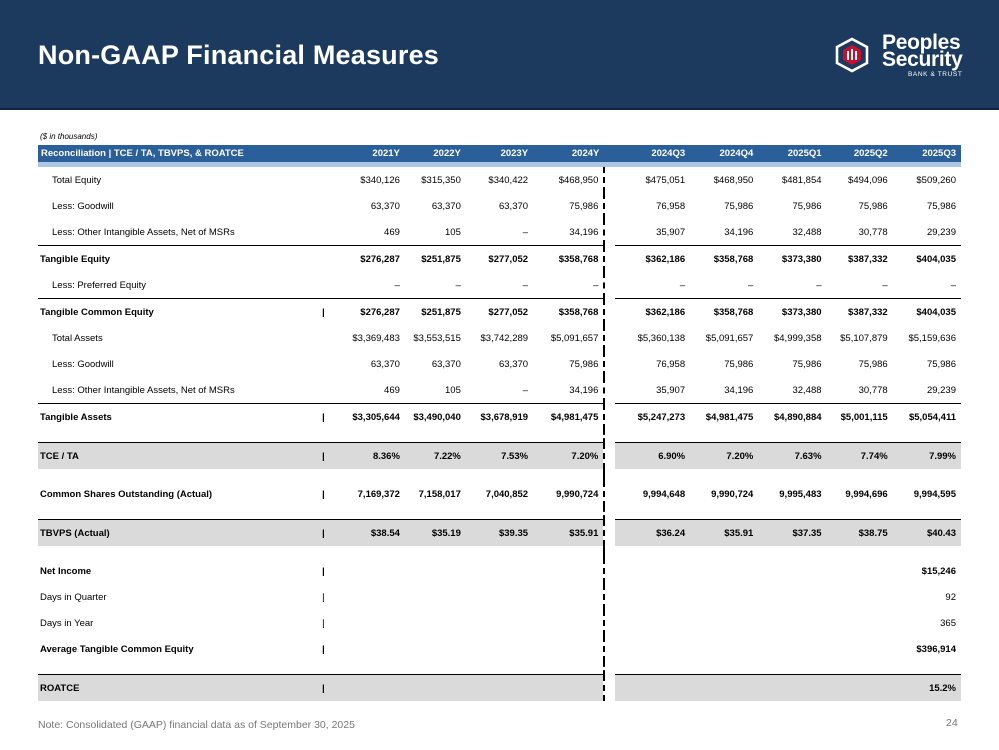 This screenshot has height=750, width=999. What do you see at coordinates (926, 258) in the screenshot?
I see `cell-value: $404,035` at bounding box center [926, 258].